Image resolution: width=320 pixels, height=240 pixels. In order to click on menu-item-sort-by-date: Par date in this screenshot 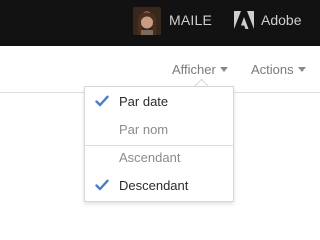, I will do `click(159, 102)`.